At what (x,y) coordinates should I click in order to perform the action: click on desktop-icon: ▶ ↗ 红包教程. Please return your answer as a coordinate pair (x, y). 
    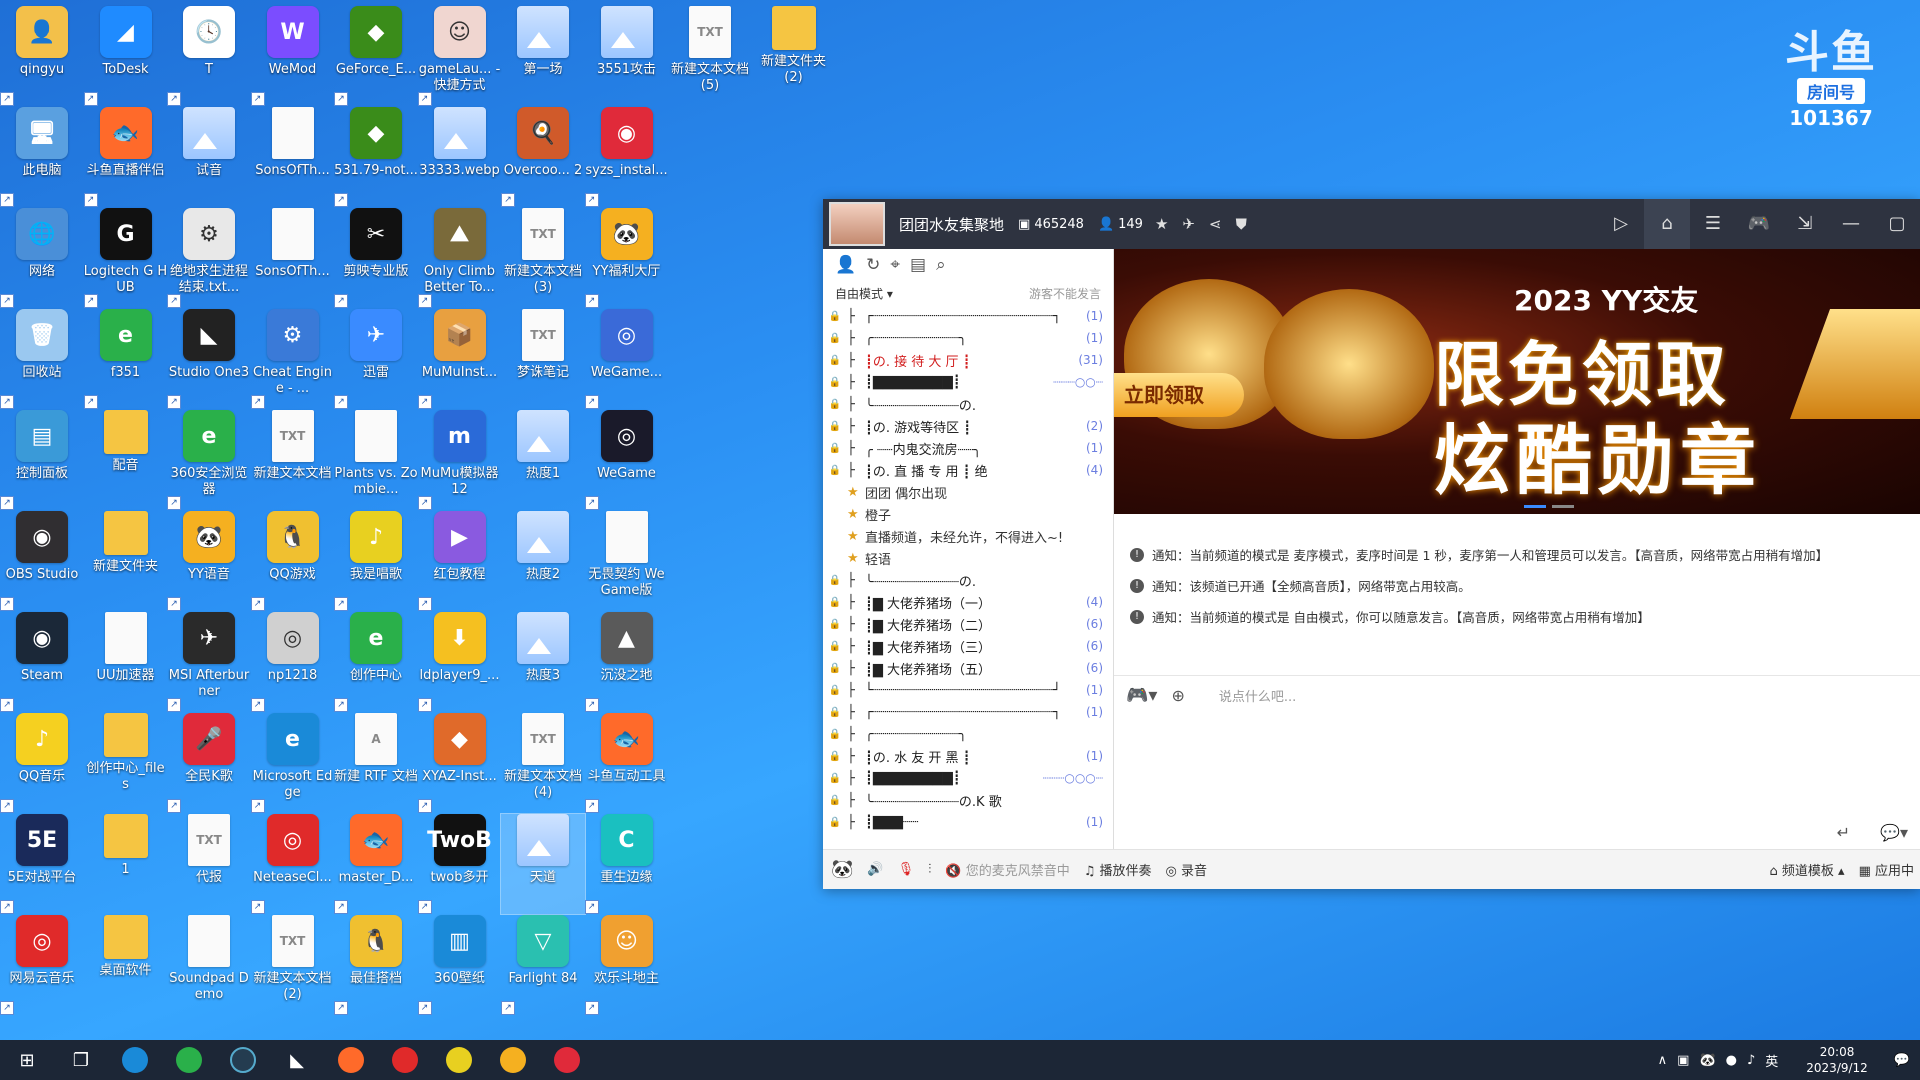
    Looking at the image, I should click on (459, 561).